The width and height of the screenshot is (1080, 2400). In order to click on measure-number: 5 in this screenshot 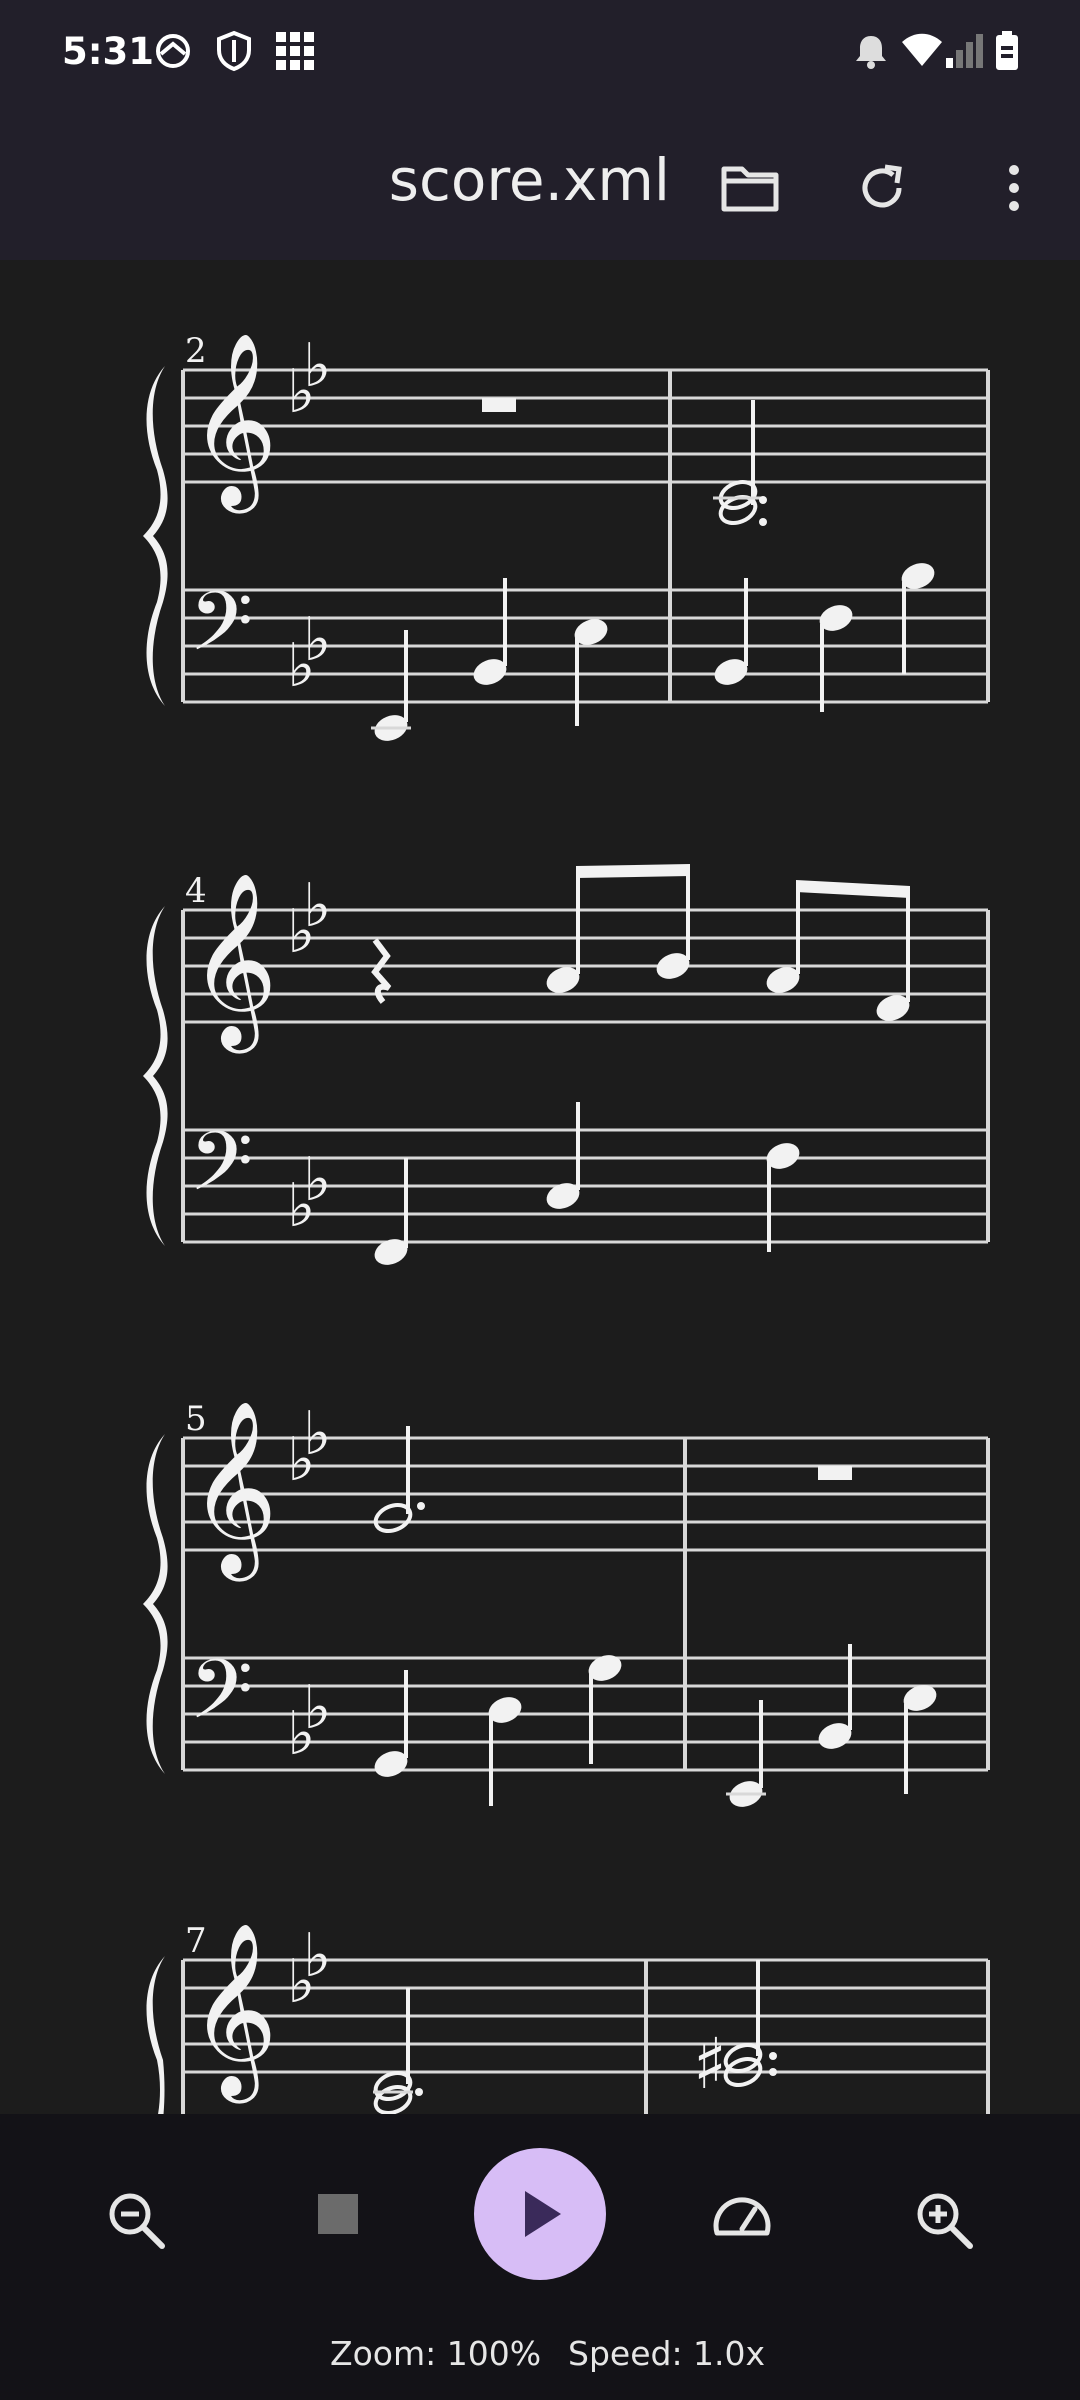, I will do `click(196, 1419)`.